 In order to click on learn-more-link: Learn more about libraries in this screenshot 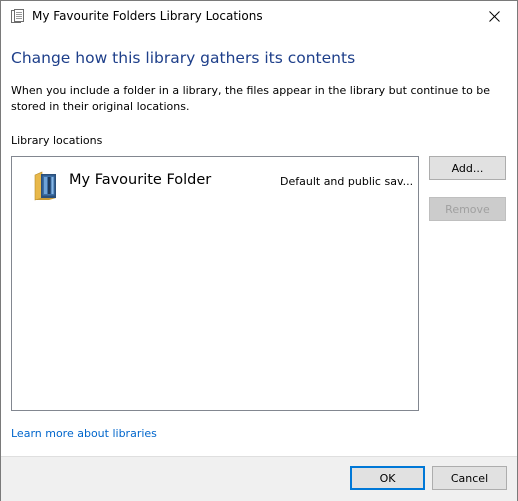, I will do `click(84, 434)`.